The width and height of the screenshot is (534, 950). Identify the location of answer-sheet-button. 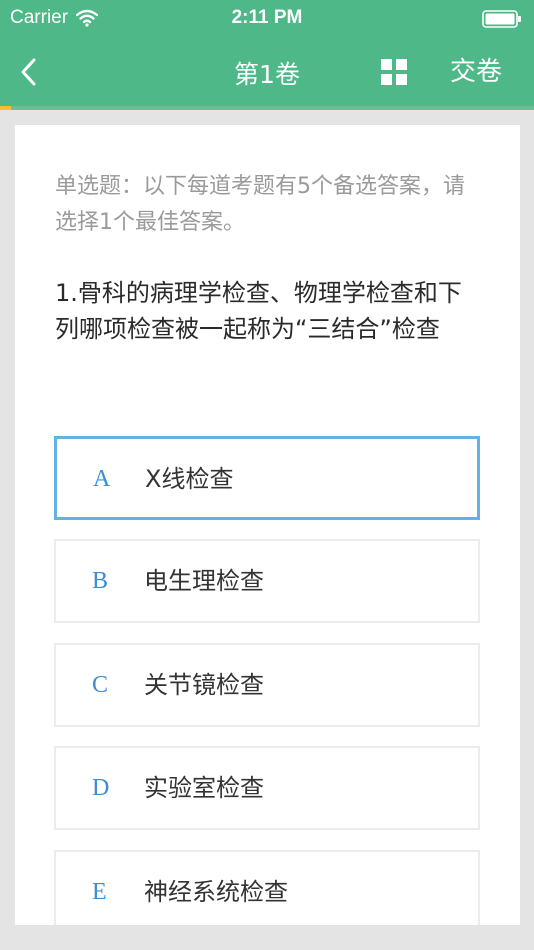
(394, 72).